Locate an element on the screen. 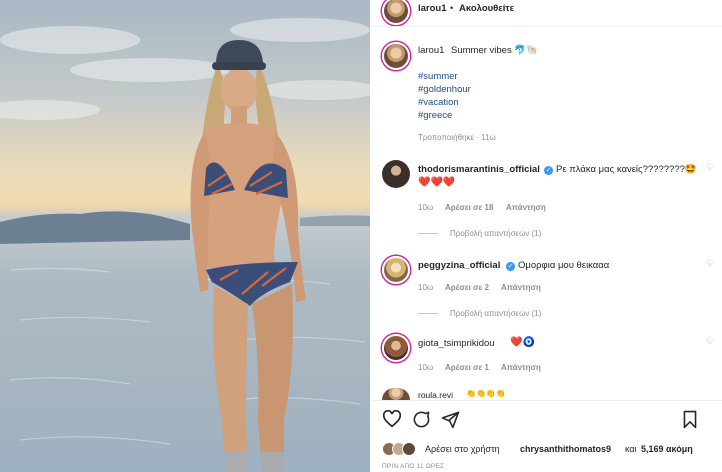  comment-username: peggyzina_official is located at coordinates (459, 265).